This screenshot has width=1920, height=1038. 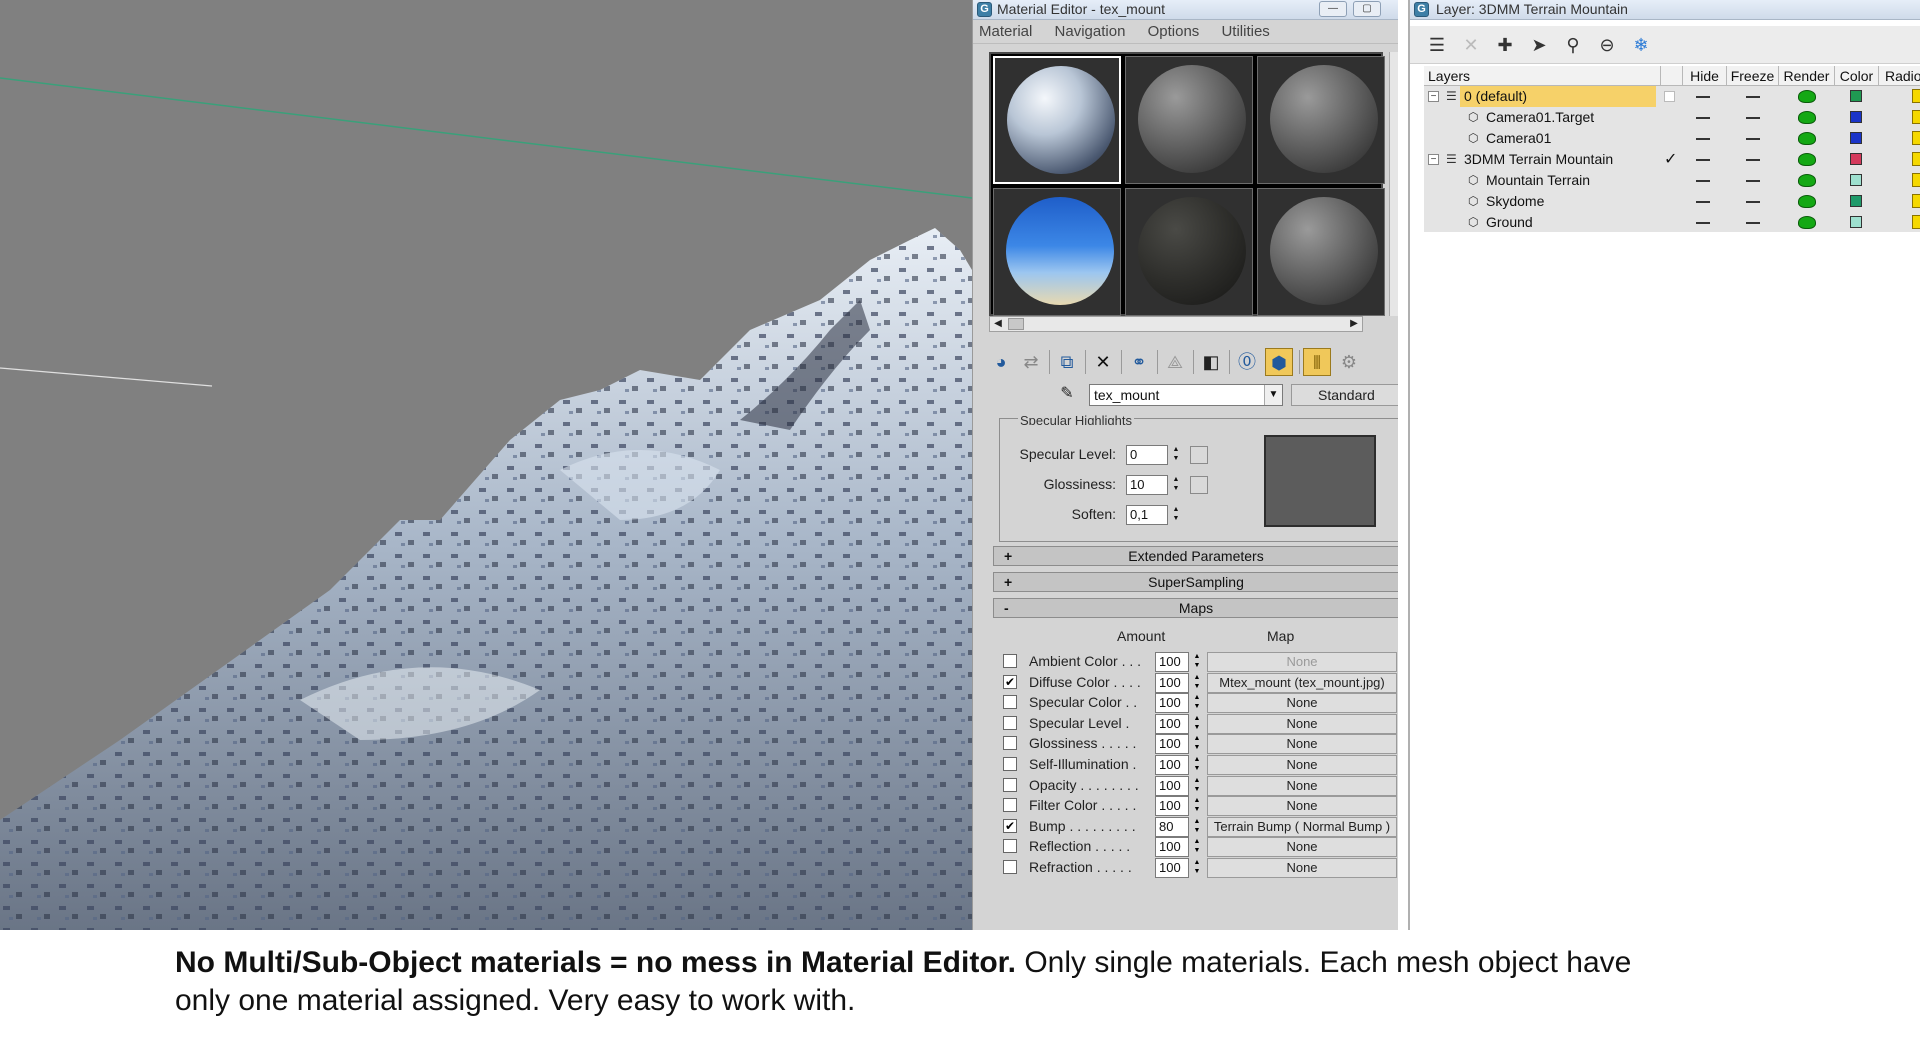 What do you see at coordinates (1569, 180) in the screenshot?
I see `object-name: Mountain Terrain` at bounding box center [1569, 180].